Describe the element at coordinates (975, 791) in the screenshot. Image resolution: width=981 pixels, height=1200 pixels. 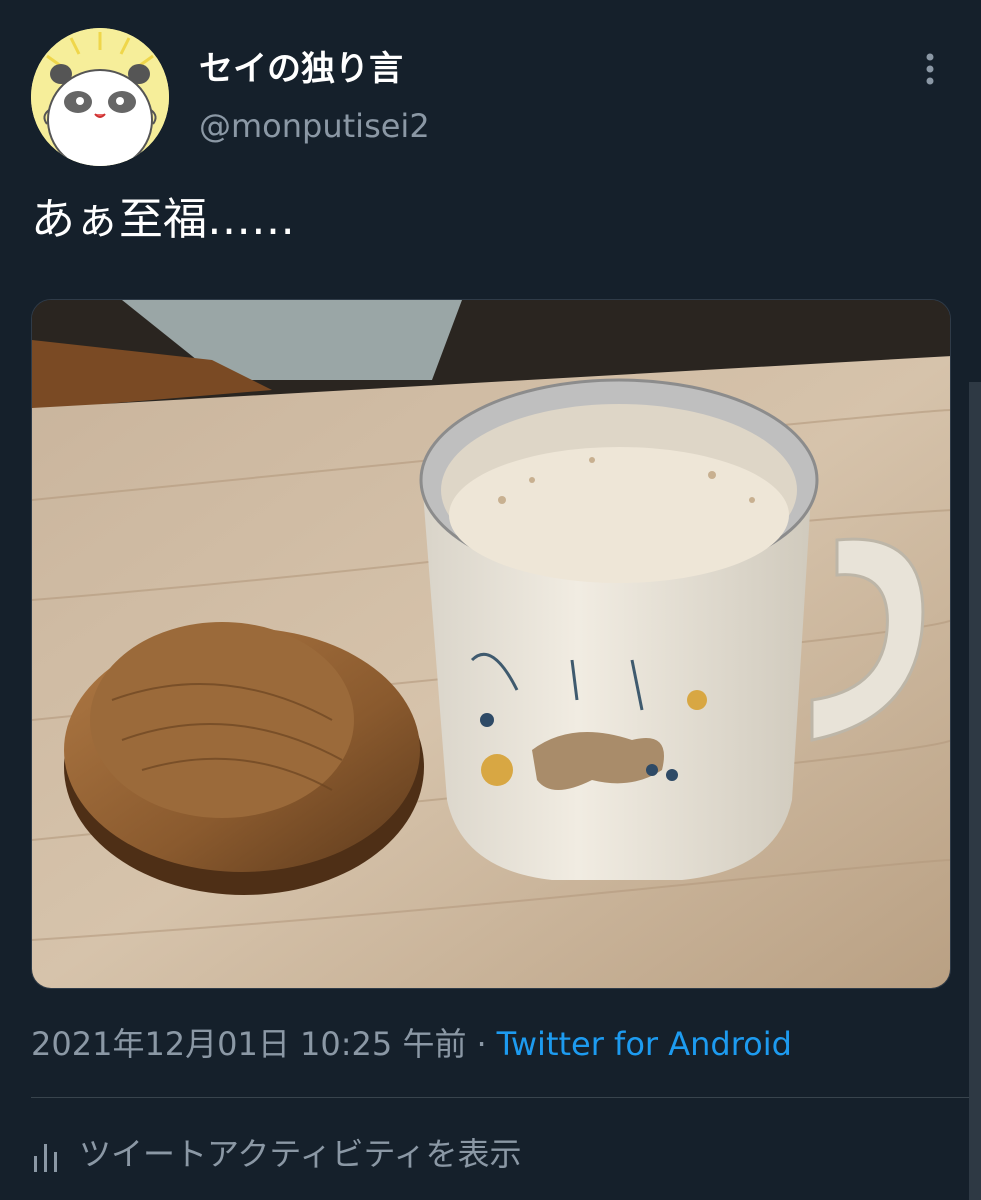
I see `scrollbar` at that location.